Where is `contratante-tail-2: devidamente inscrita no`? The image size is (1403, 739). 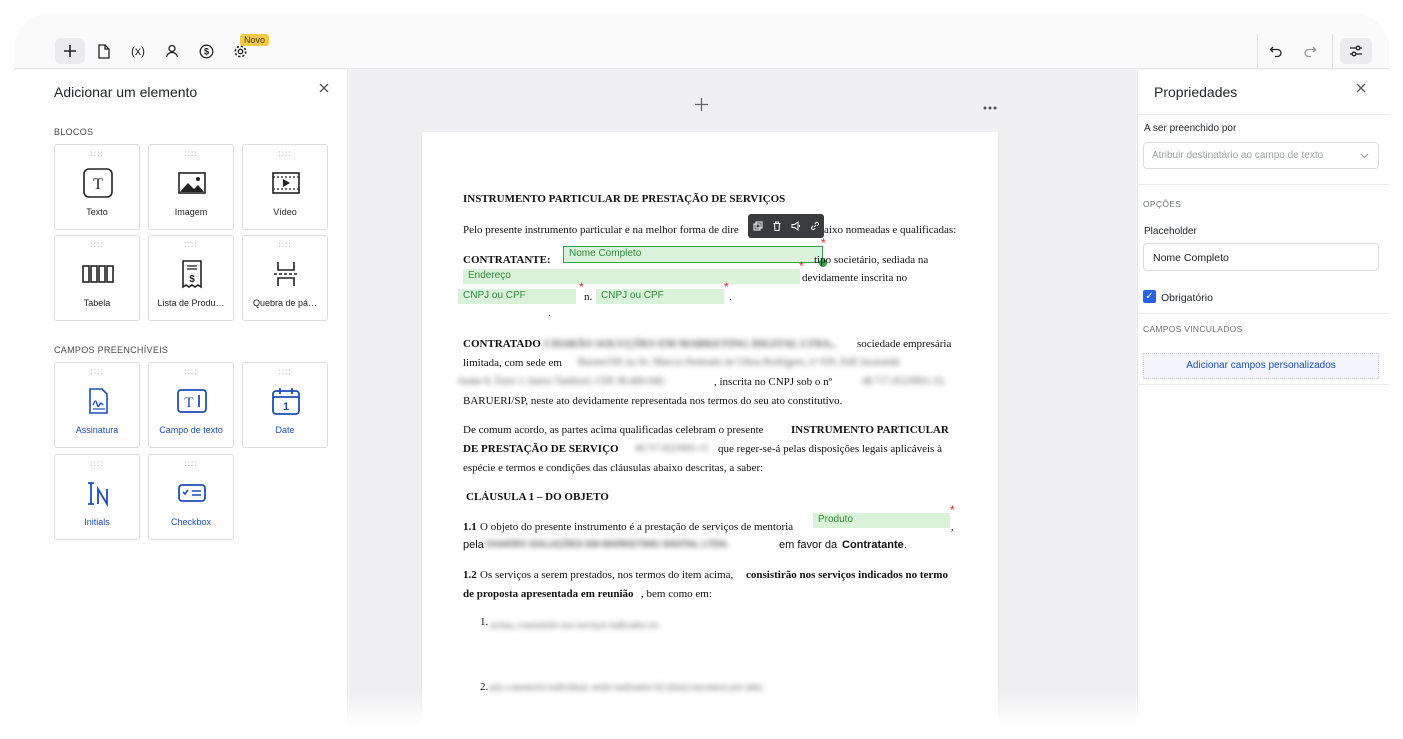
contratante-tail-2: devidamente inscrita no is located at coordinates (855, 278).